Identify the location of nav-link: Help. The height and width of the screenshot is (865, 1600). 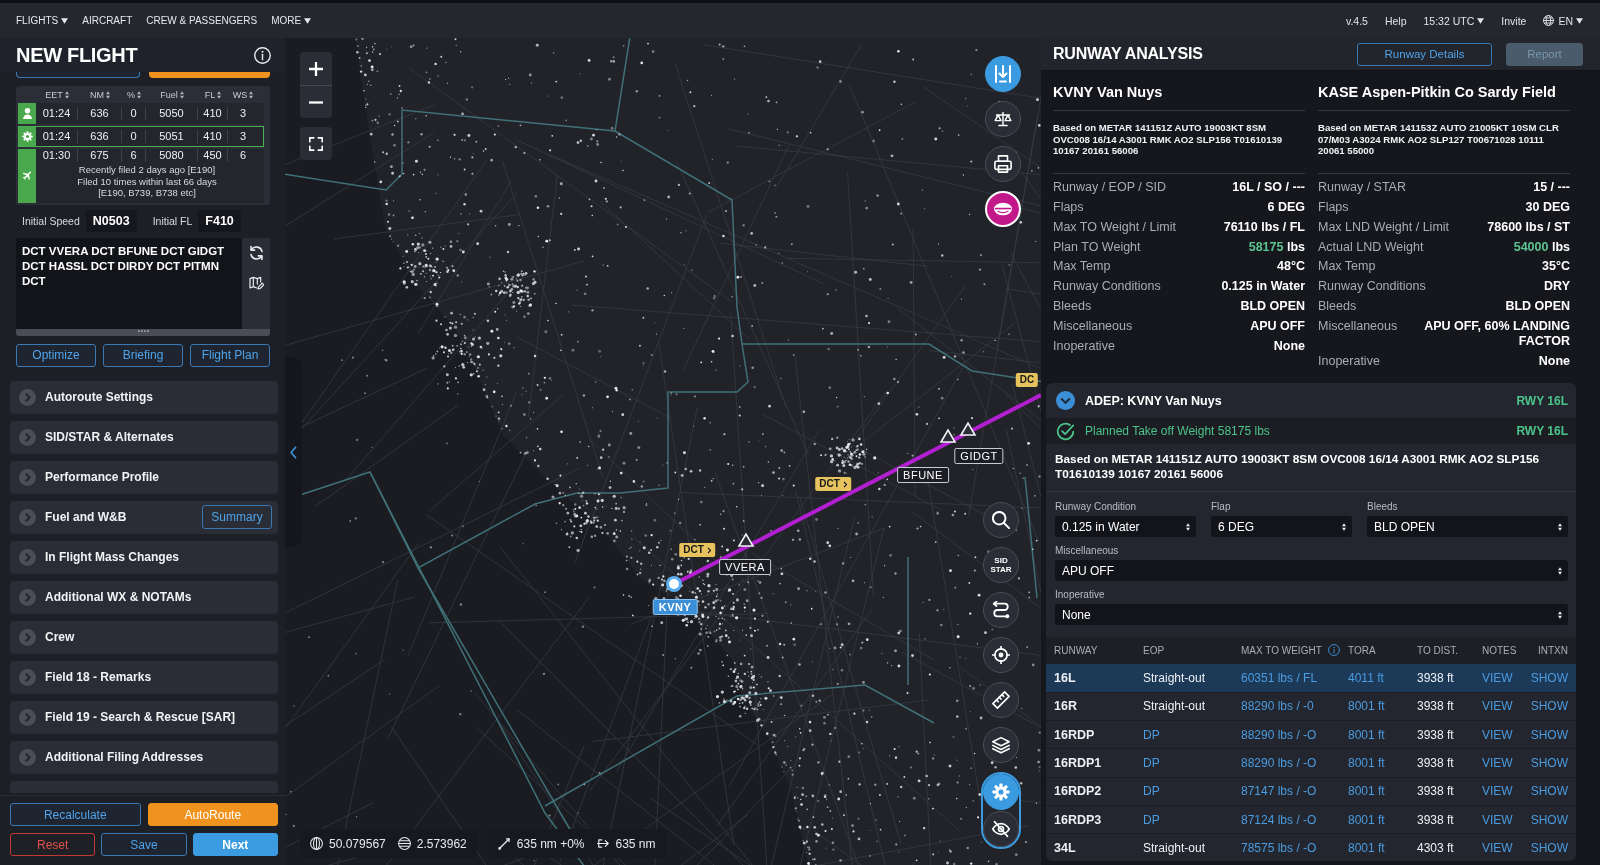
(1395, 20).